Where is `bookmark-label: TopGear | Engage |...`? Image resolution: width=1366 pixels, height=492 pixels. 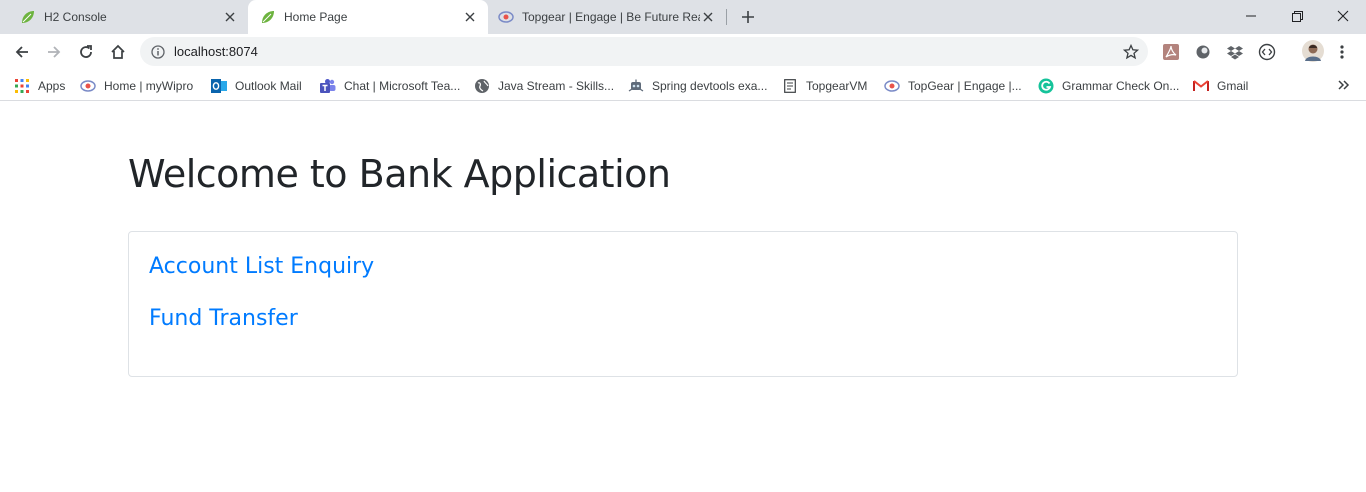 bookmark-label: TopGear | Engage |... is located at coordinates (965, 86).